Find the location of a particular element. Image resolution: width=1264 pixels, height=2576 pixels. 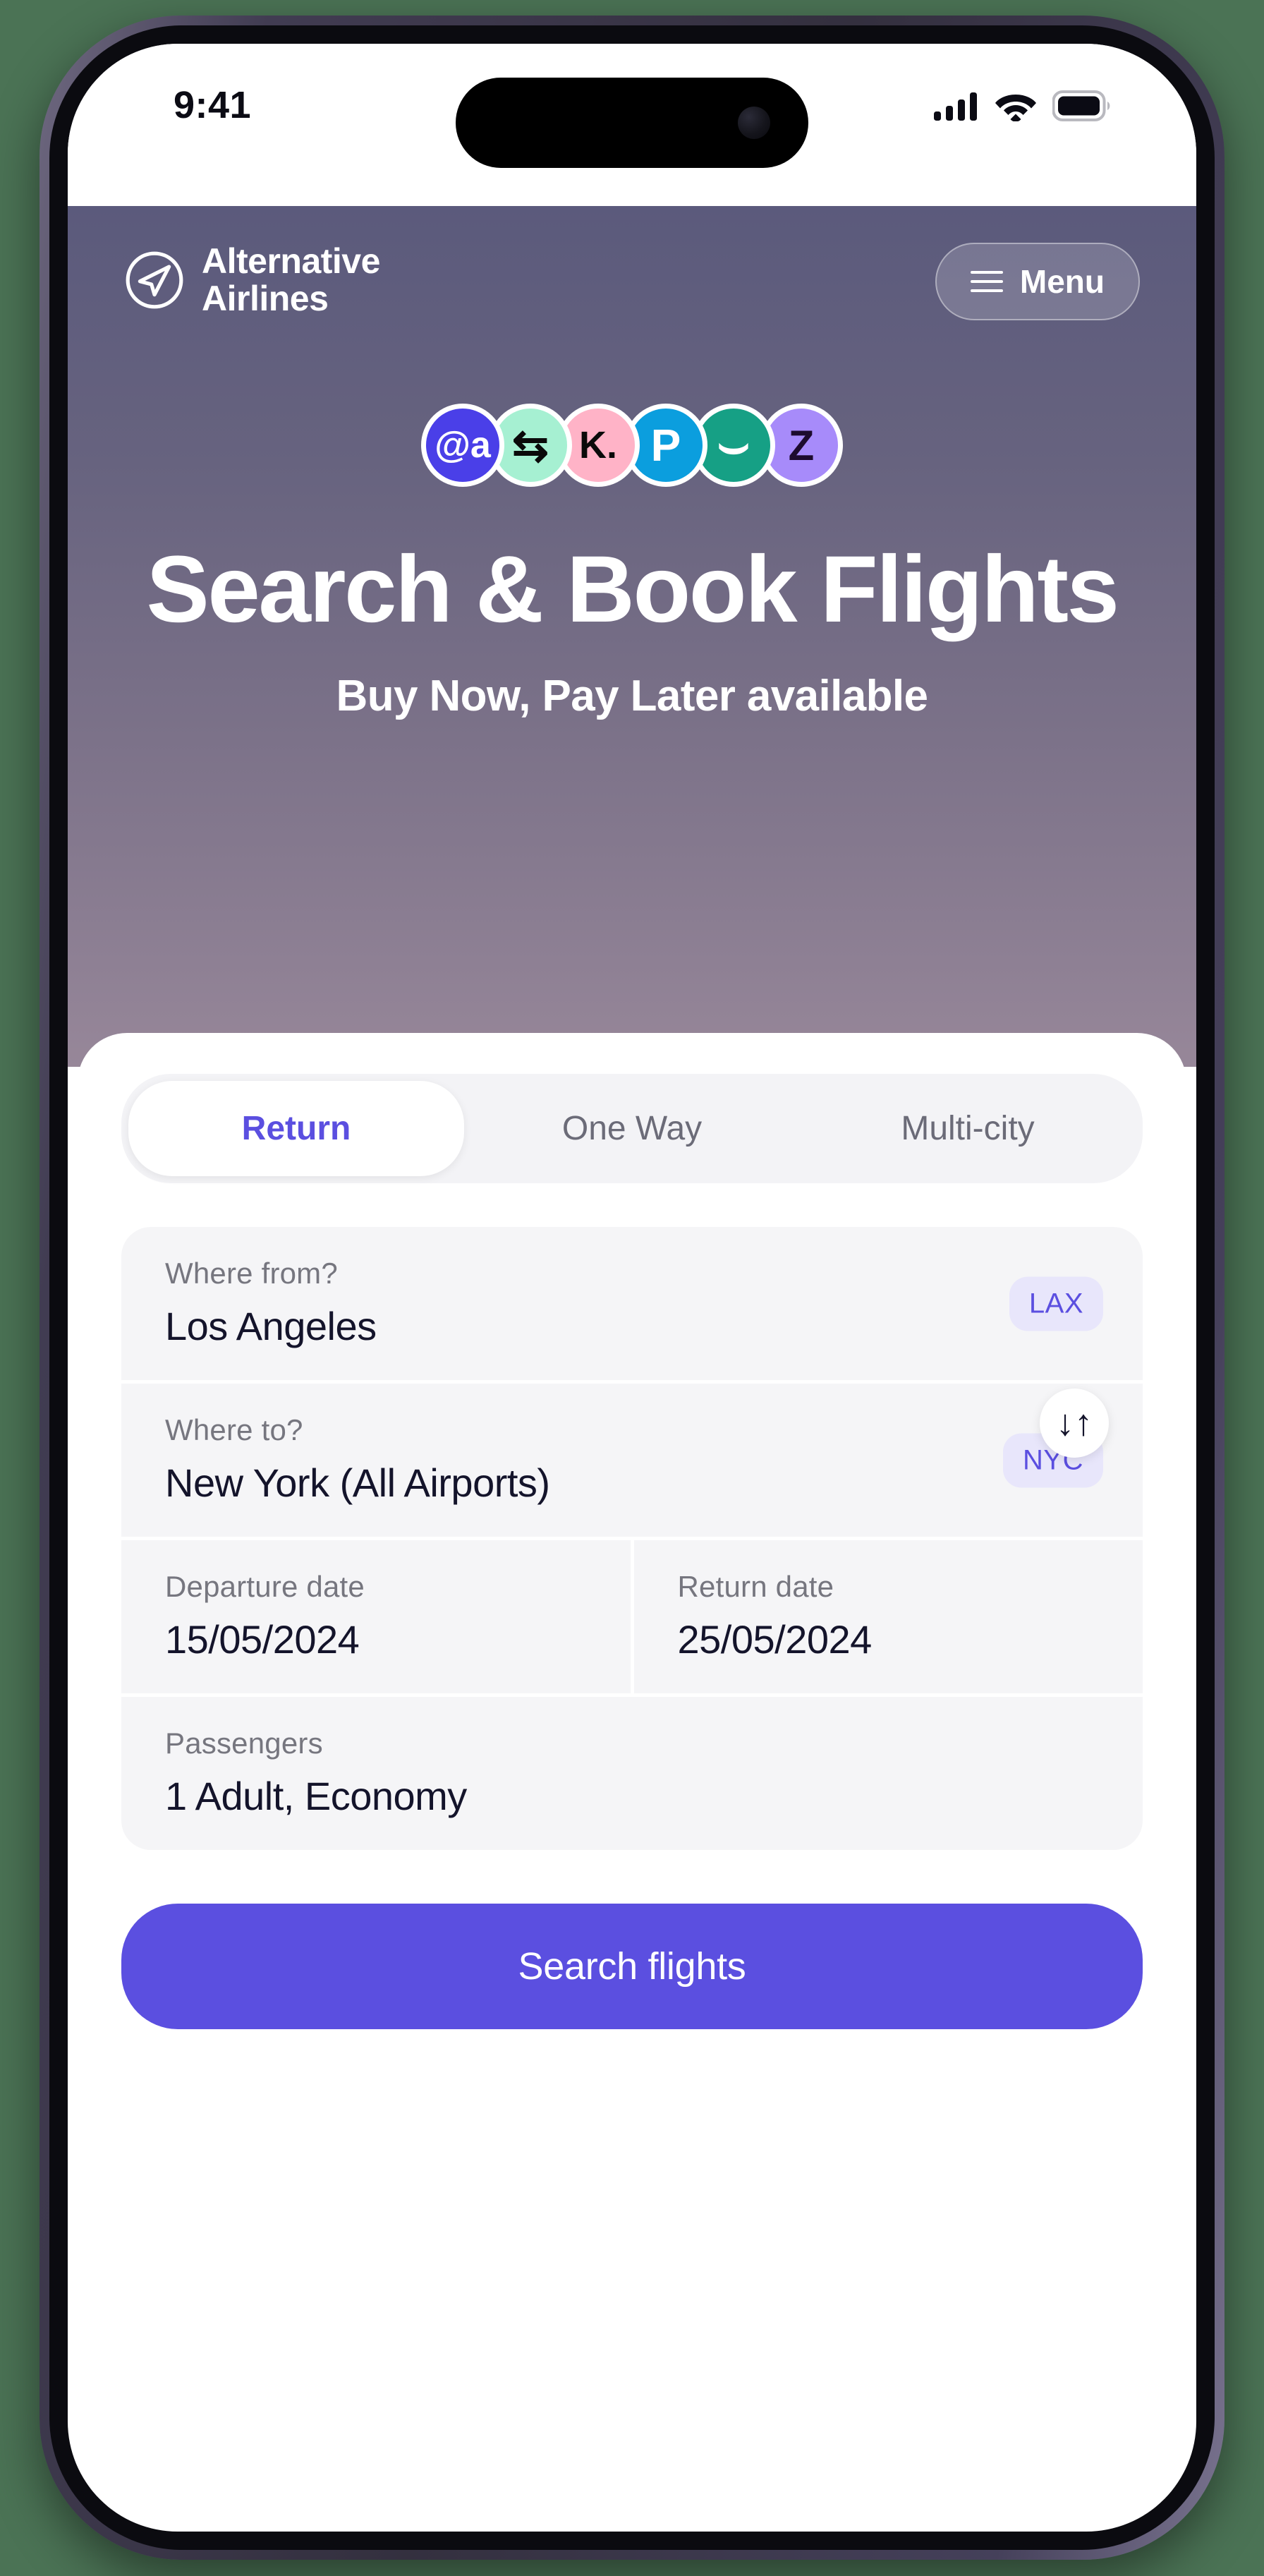

paper-plane-circle-icon is located at coordinates (154, 280).